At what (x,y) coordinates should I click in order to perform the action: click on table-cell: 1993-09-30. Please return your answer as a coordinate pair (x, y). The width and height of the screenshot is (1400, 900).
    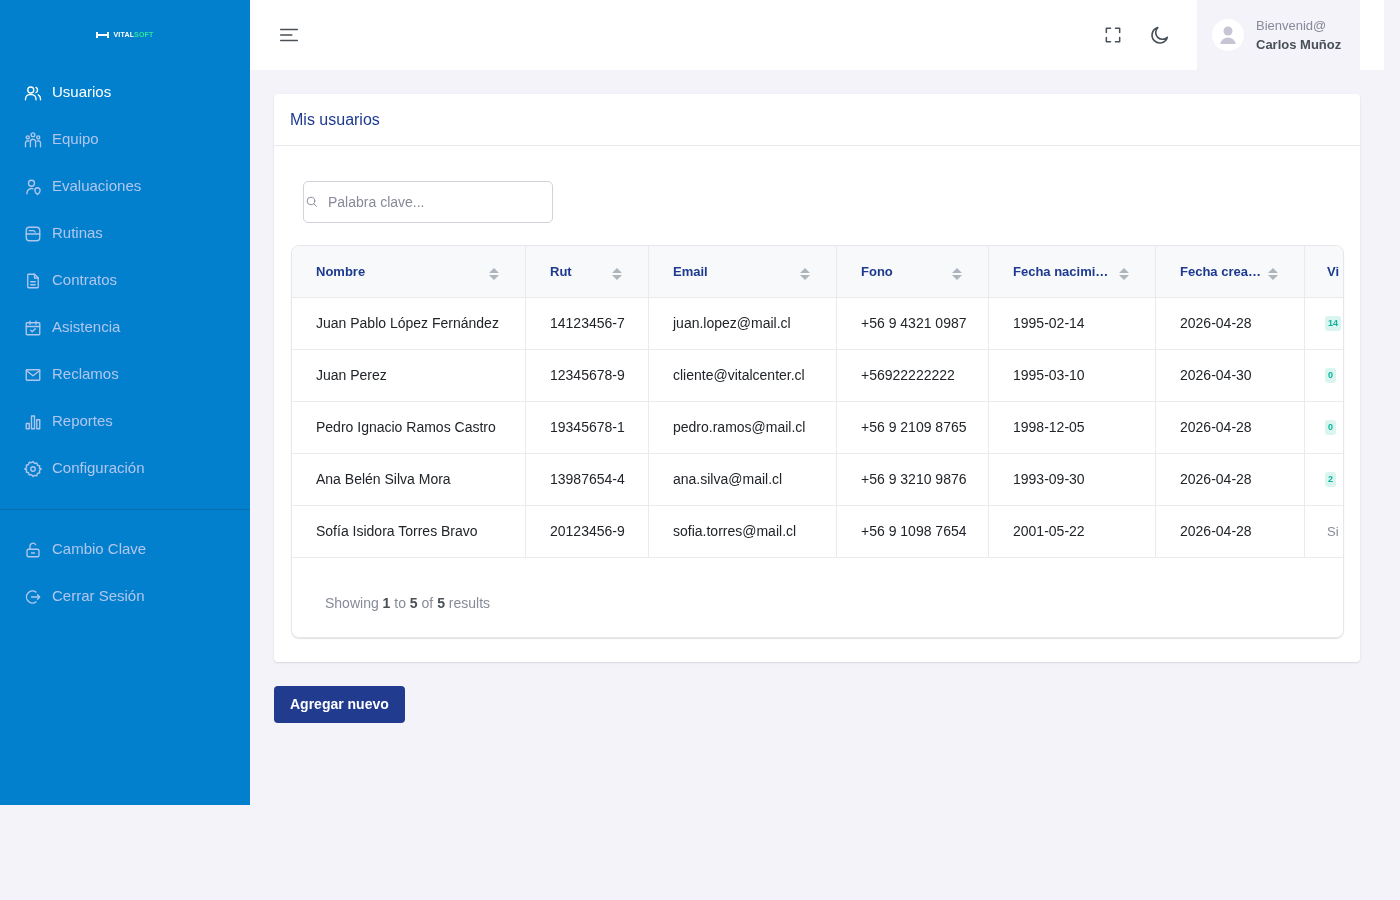
    Looking at the image, I should click on (1072, 479).